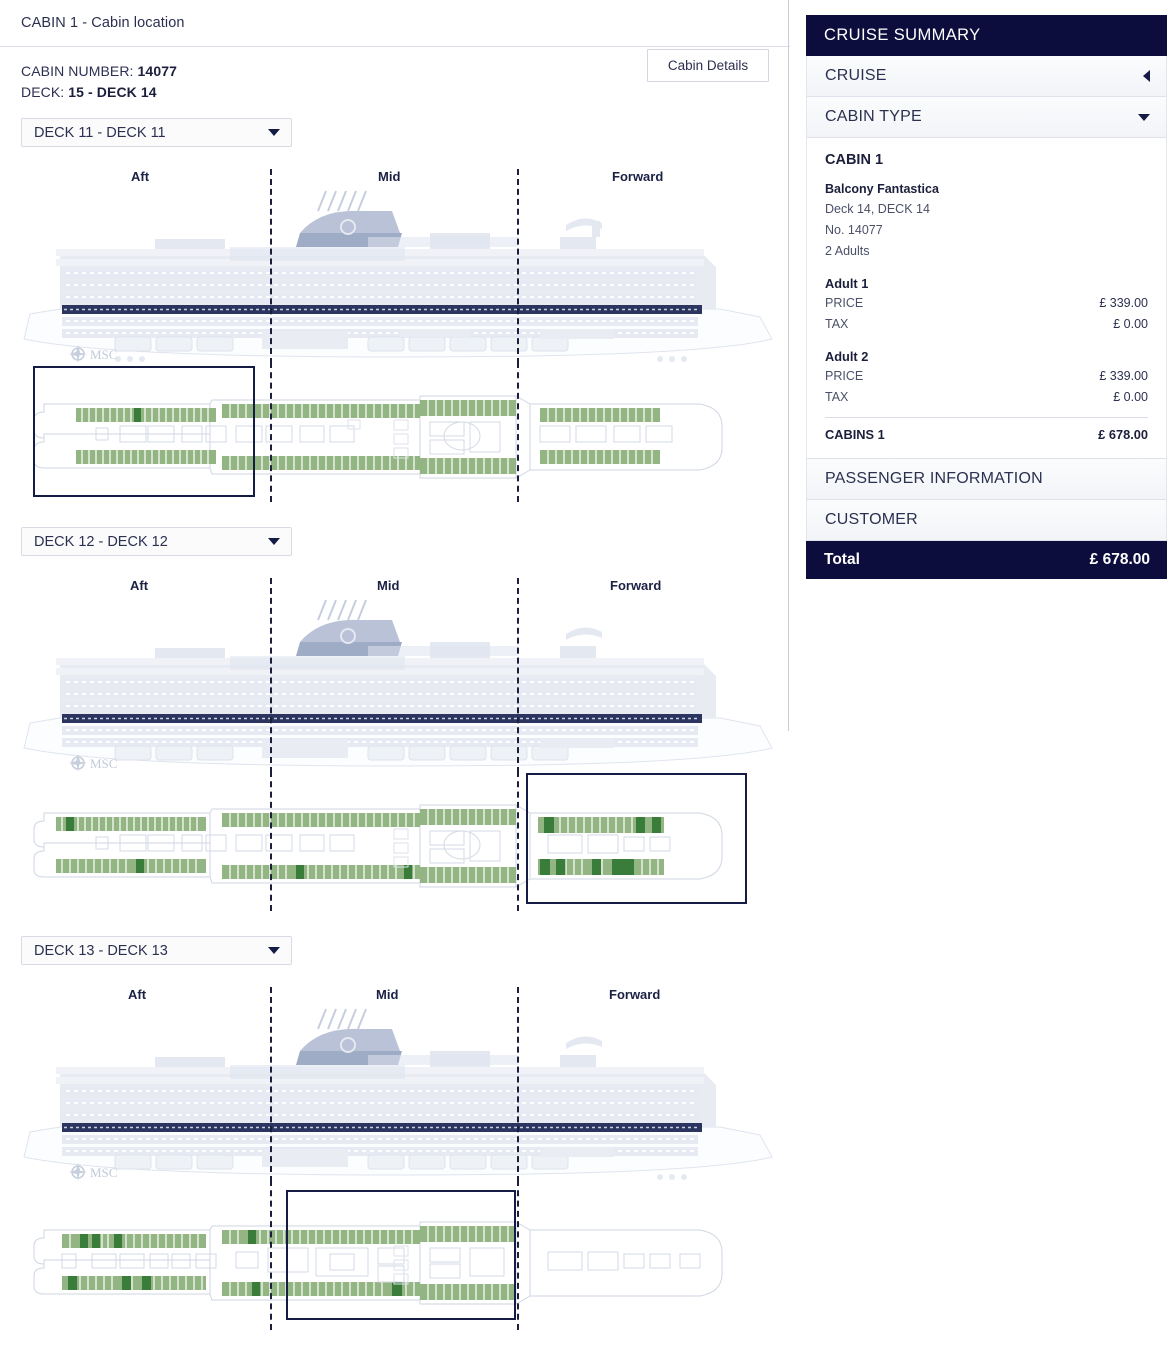 Image resolution: width=1173 pixels, height=1345 pixels. Describe the element at coordinates (934, 478) in the screenshot. I see `accordion-passenger-information-label: PASSENGER INFORMATION` at that location.